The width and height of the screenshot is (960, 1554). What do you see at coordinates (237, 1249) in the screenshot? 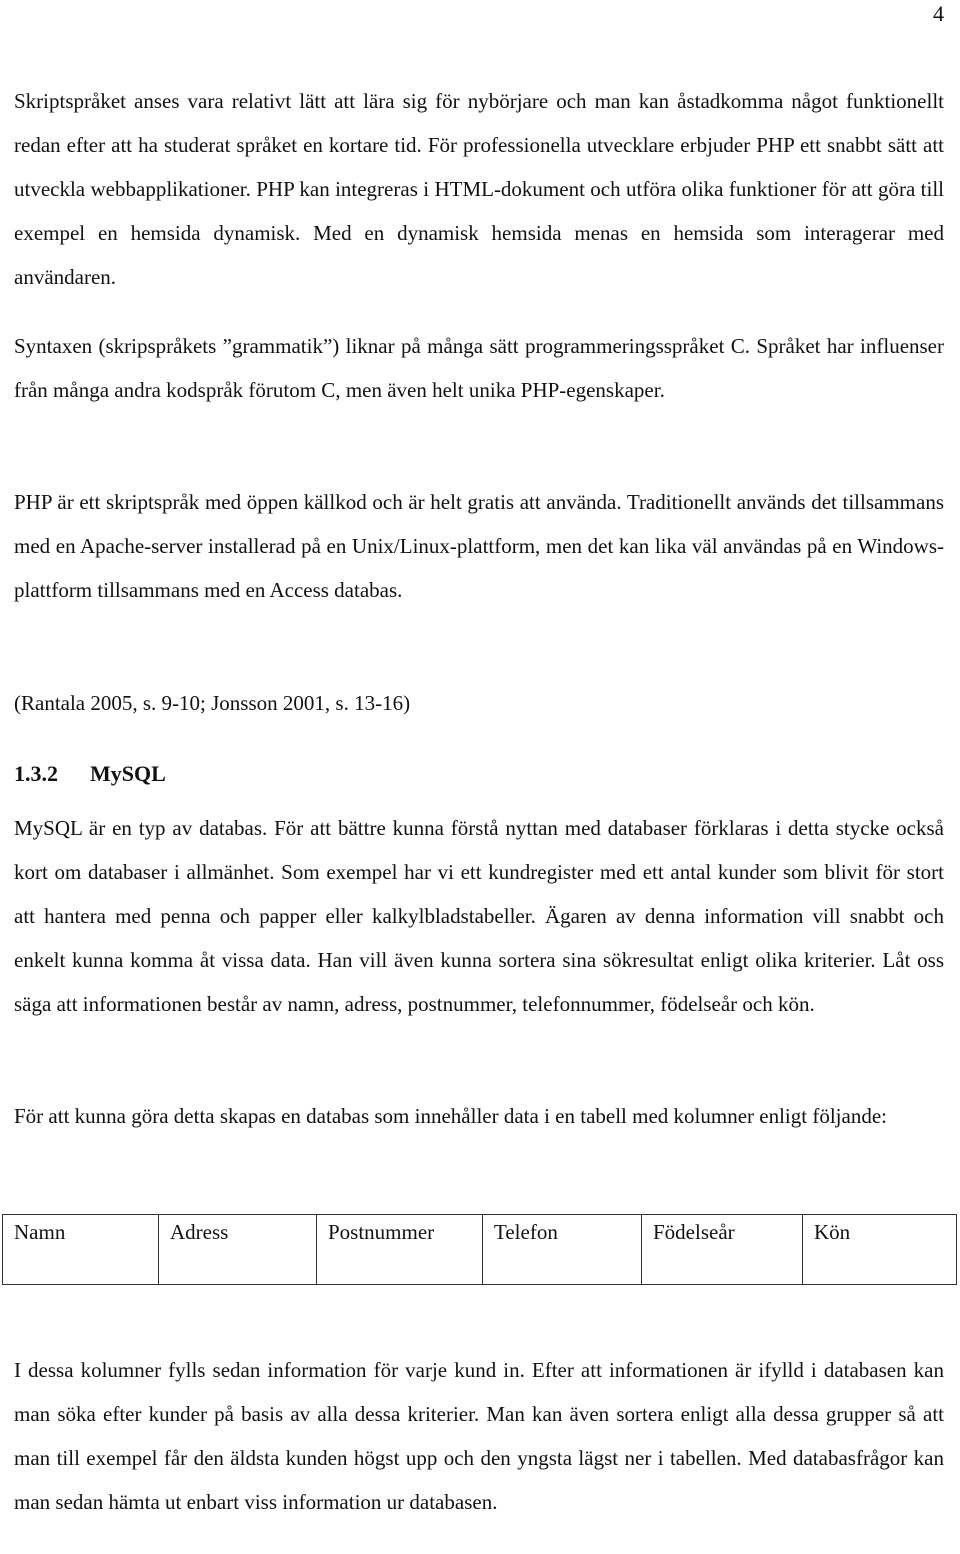
I see `column-header: Adress` at bounding box center [237, 1249].